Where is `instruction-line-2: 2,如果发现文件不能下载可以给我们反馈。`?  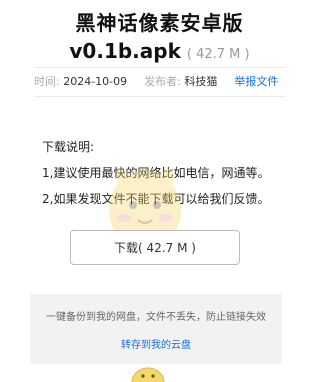 instruction-line-2: 2,如果发现文件不能下载可以给我们反馈。 is located at coordinates (156, 199).